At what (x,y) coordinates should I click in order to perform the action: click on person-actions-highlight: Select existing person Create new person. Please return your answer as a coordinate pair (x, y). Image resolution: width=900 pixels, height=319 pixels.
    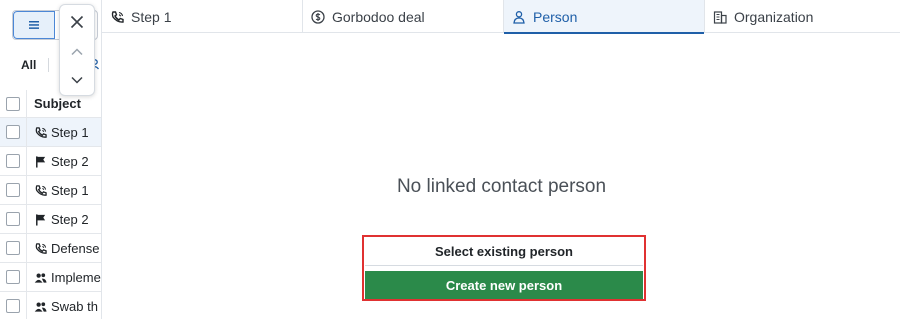
    Looking at the image, I should click on (504, 268).